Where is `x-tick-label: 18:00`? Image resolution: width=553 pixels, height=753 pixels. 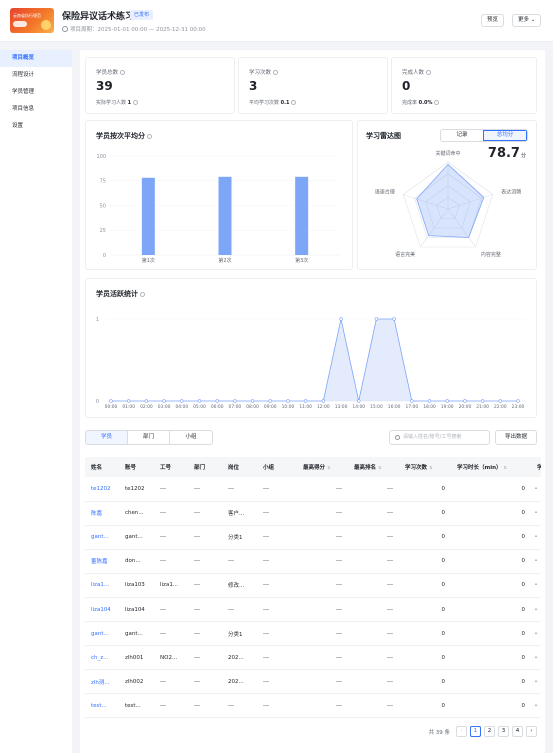
x-tick-label: 18:00 is located at coordinates (429, 407).